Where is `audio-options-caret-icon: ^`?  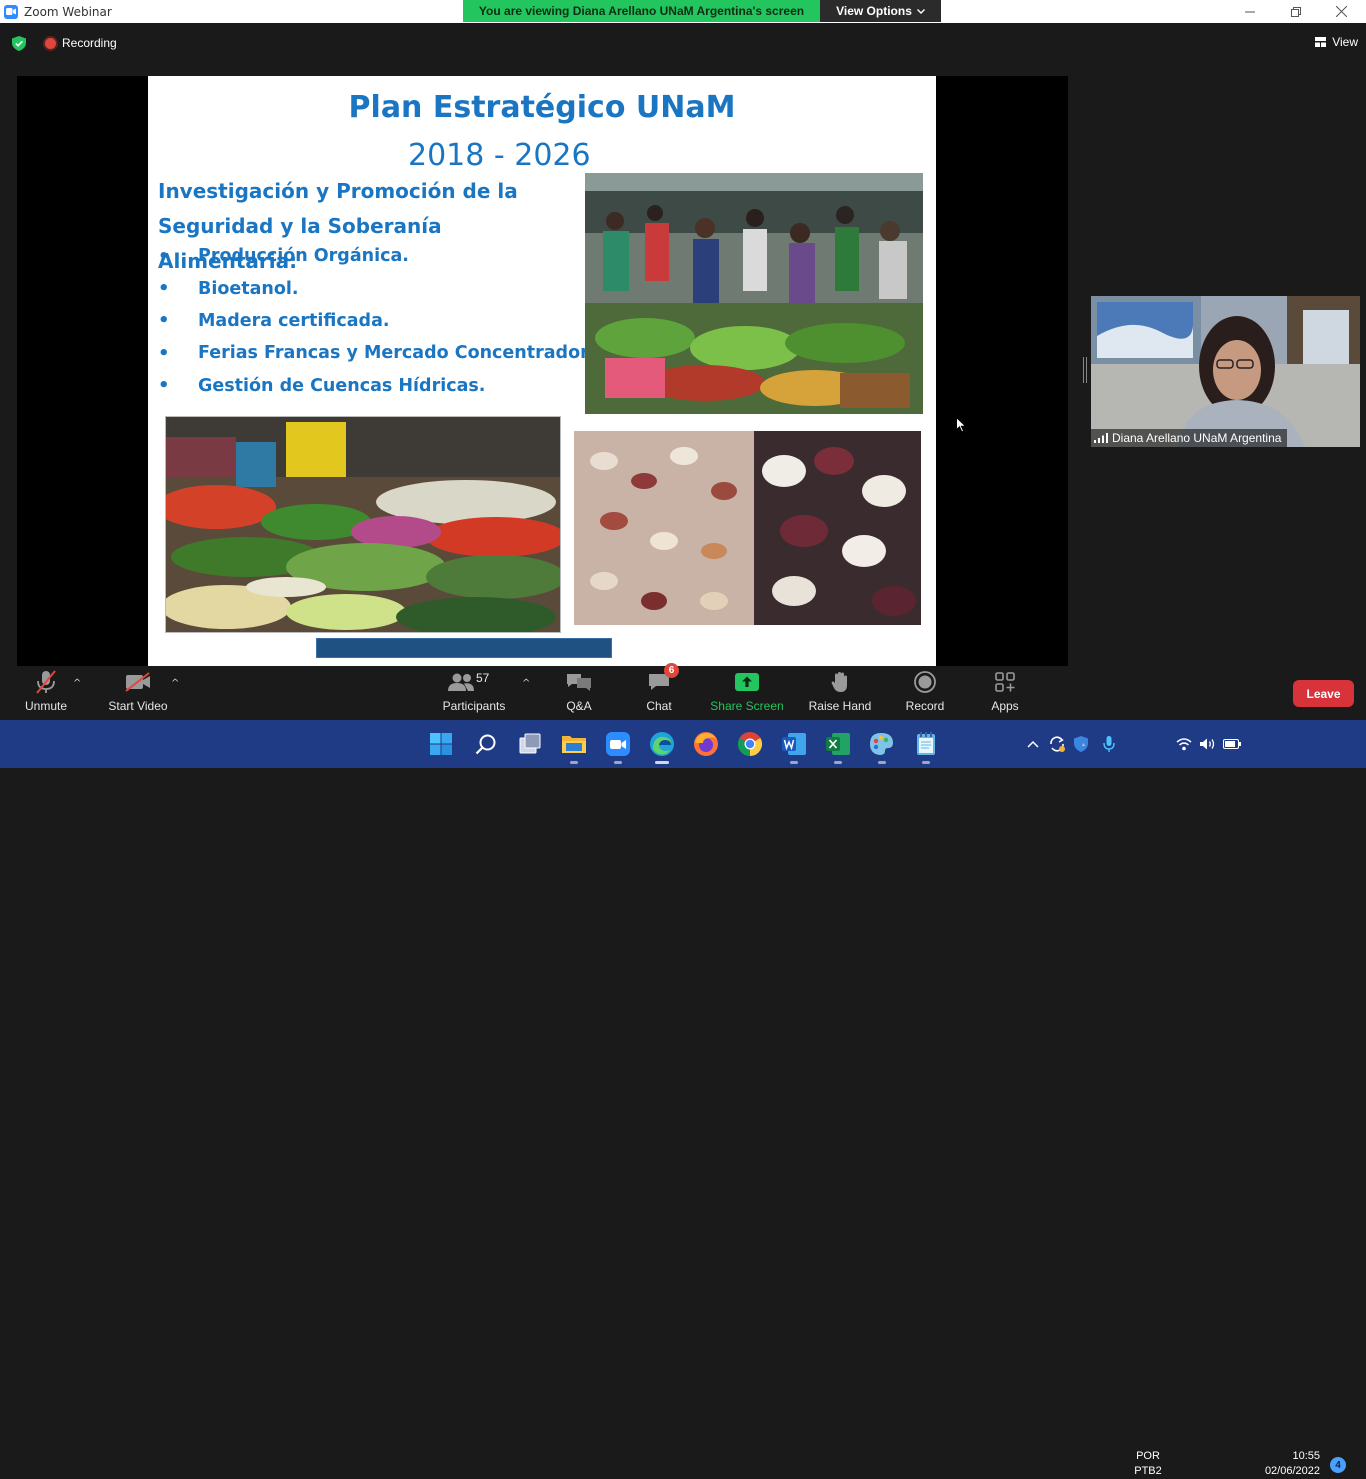 audio-options-caret-icon: ^ is located at coordinates (77, 683).